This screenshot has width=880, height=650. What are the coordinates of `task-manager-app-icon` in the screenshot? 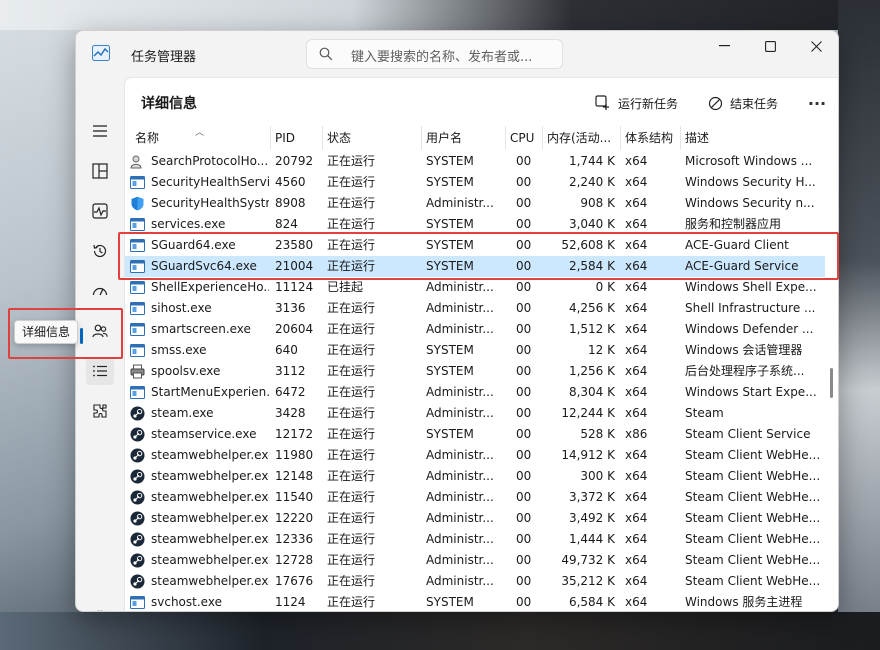 It's located at (101, 53).